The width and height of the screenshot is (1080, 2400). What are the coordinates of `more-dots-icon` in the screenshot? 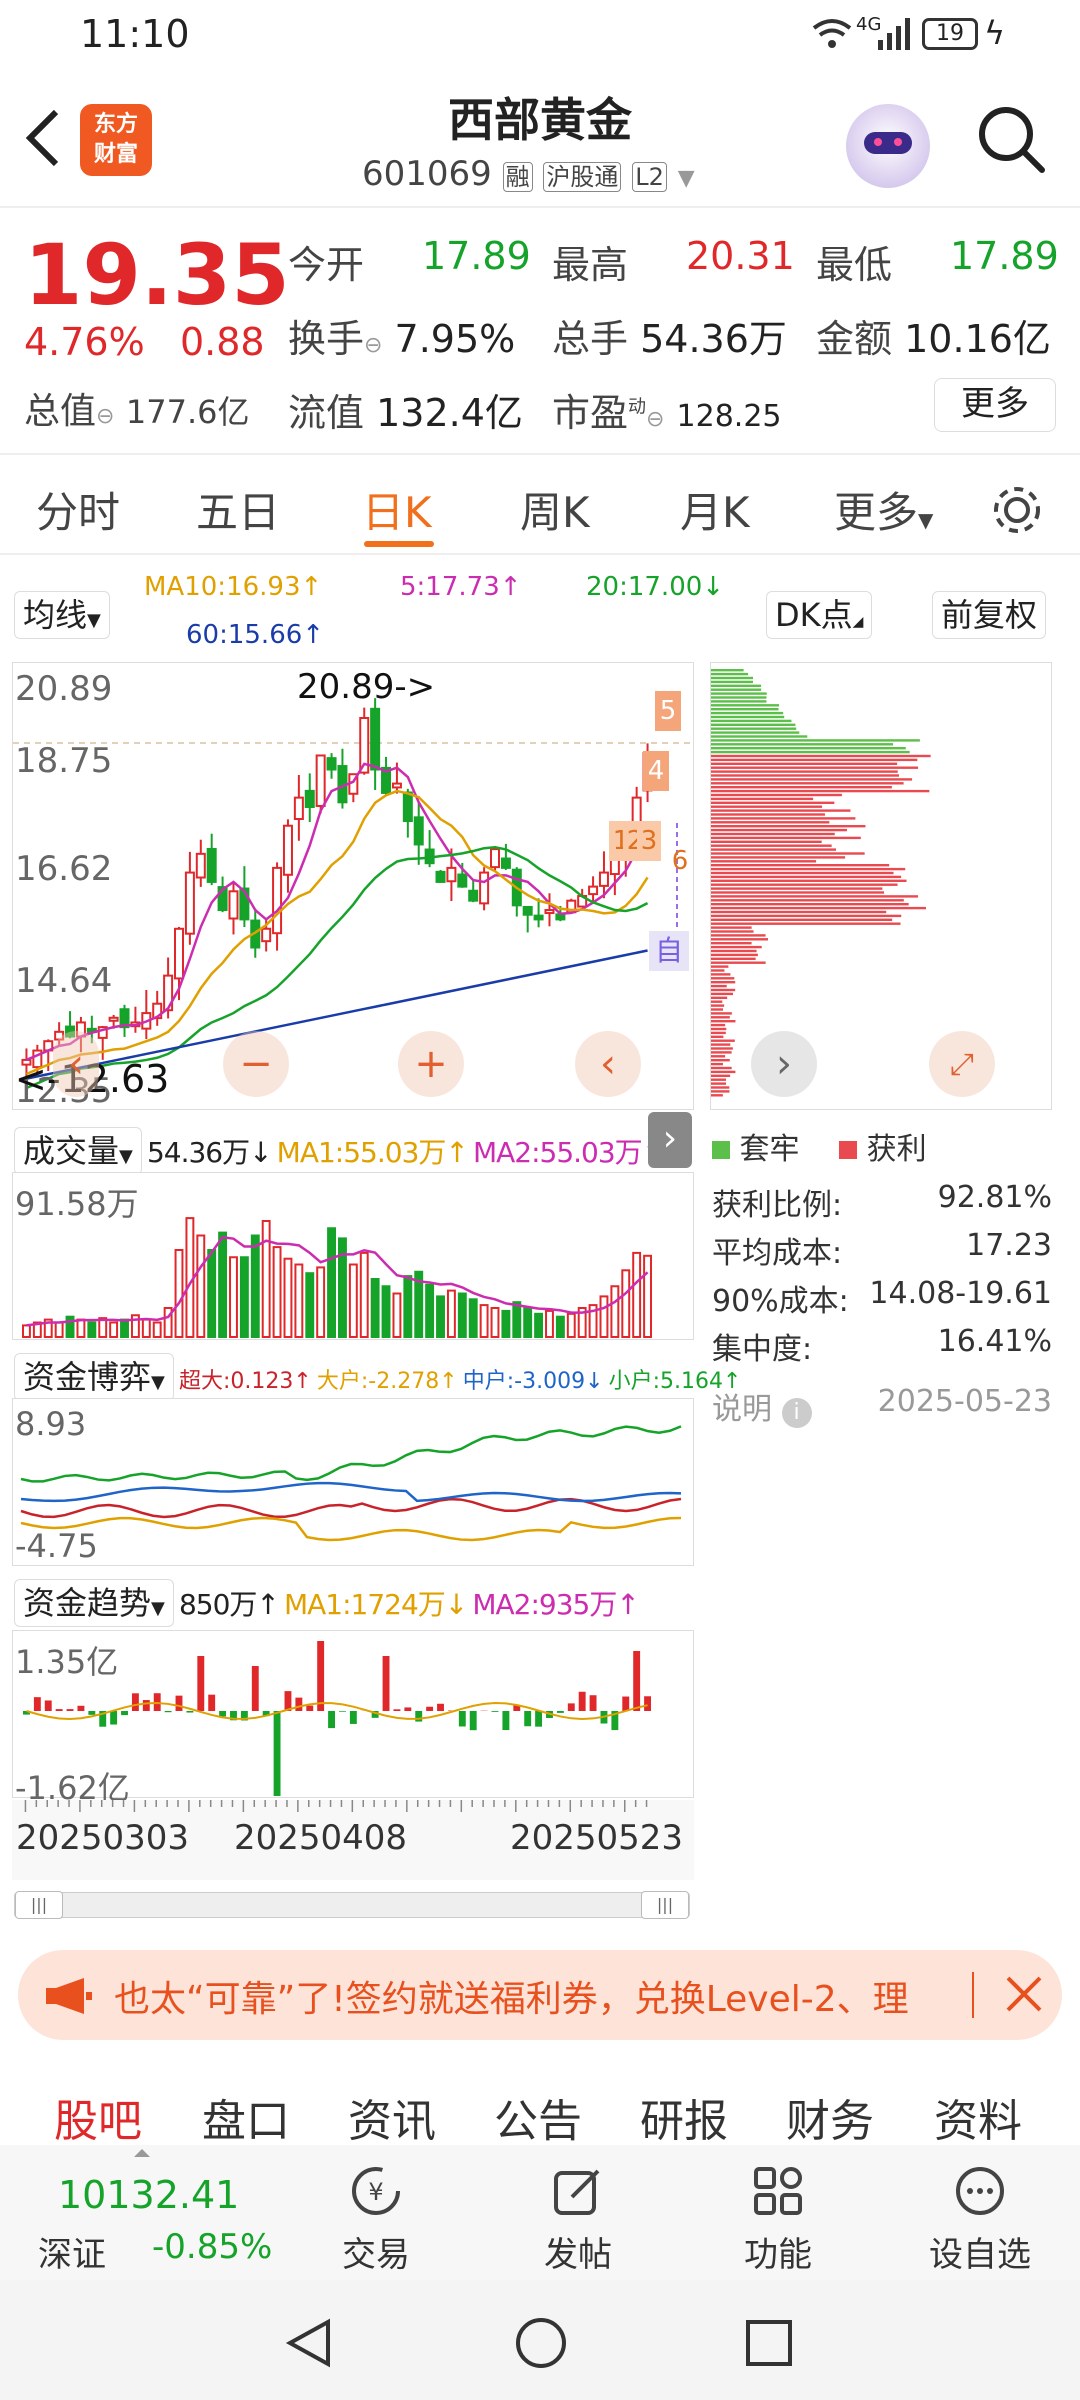 It's located at (980, 2191).